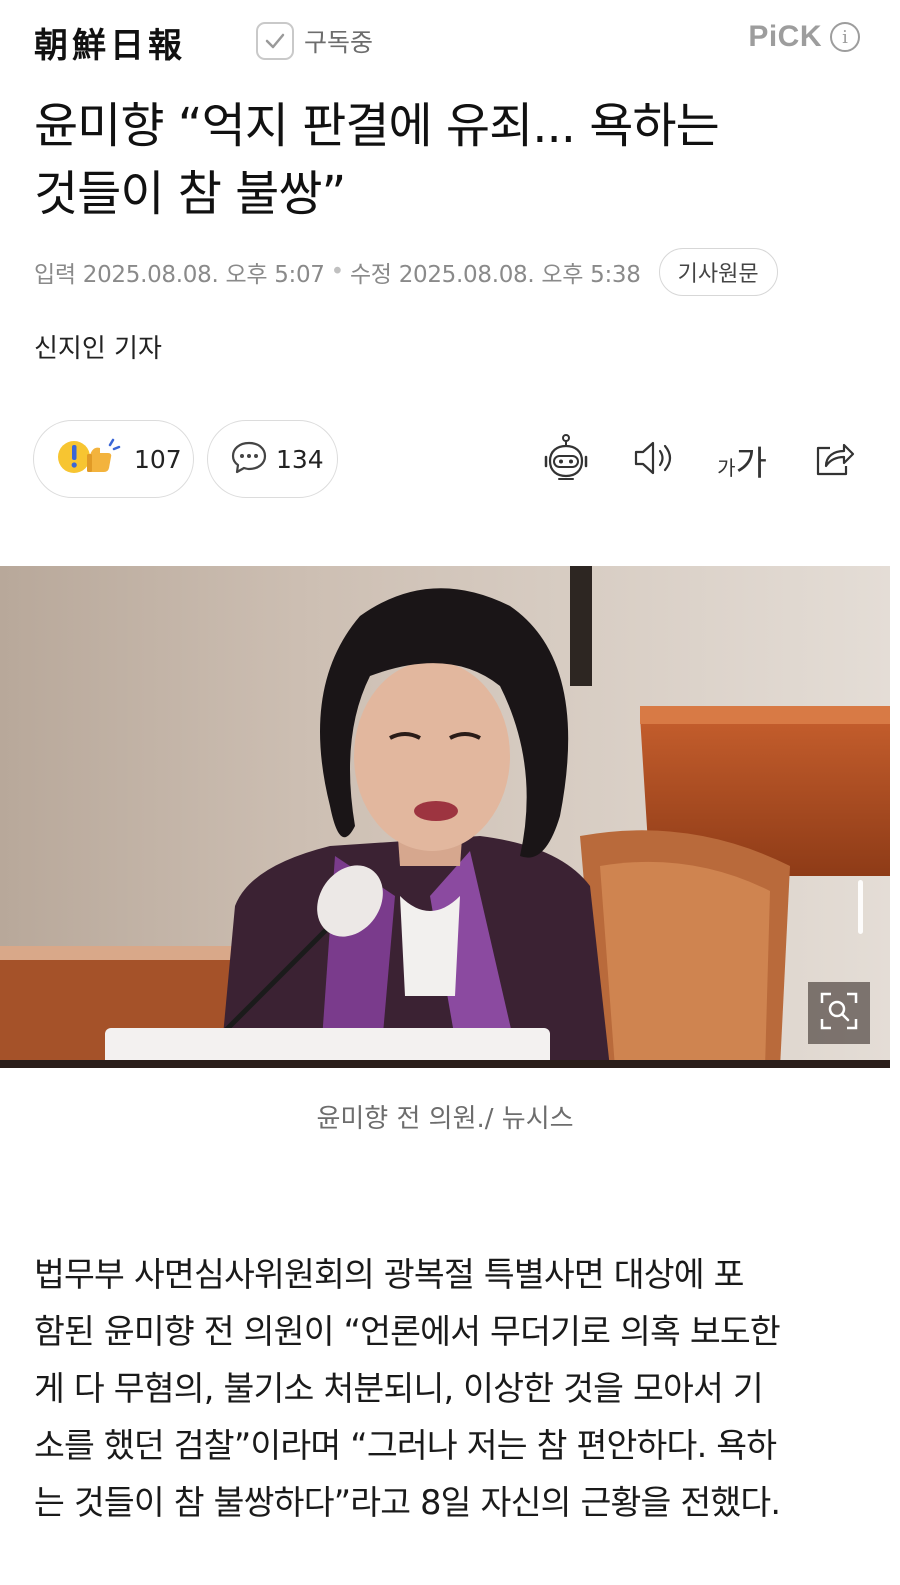 The width and height of the screenshot is (900, 1585). What do you see at coordinates (860, 907) in the screenshot?
I see `scrollbar-thumb` at bounding box center [860, 907].